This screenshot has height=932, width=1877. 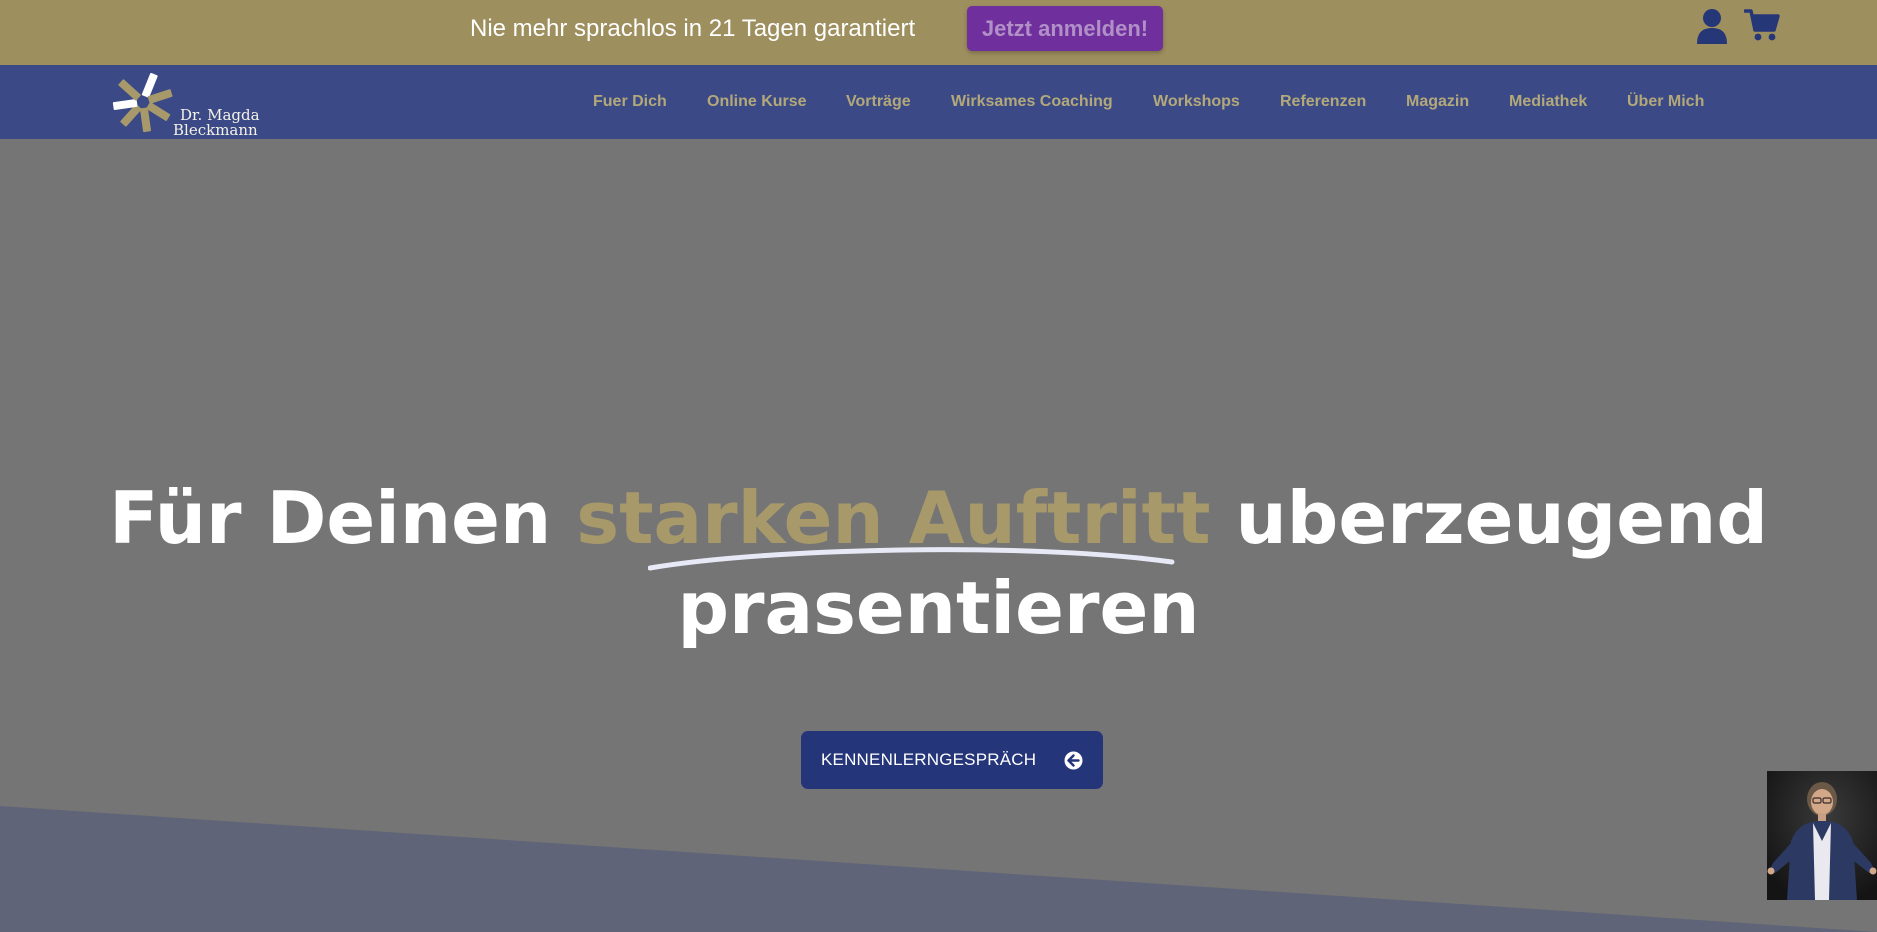 What do you see at coordinates (1196, 102) in the screenshot?
I see `nav-item-workshops: Workshops` at bounding box center [1196, 102].